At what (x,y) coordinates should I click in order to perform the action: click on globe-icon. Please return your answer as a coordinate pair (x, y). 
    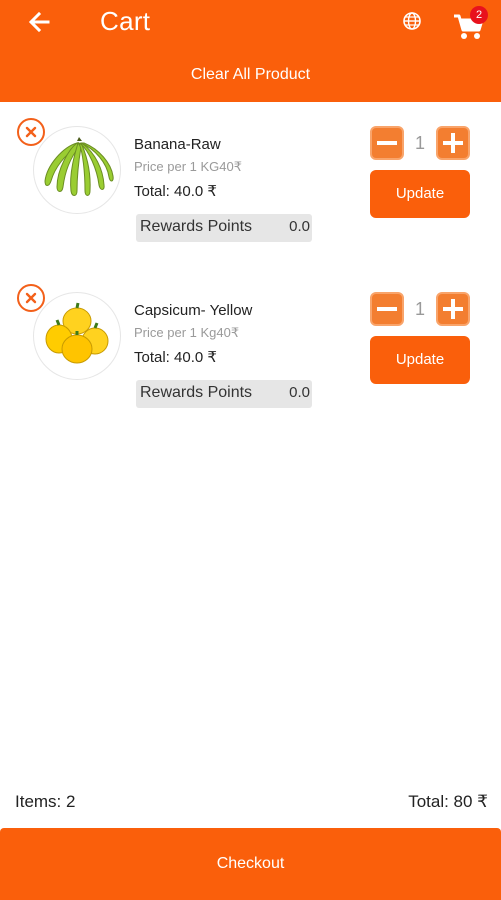
    Looking at the image, I should click on (412, 21).